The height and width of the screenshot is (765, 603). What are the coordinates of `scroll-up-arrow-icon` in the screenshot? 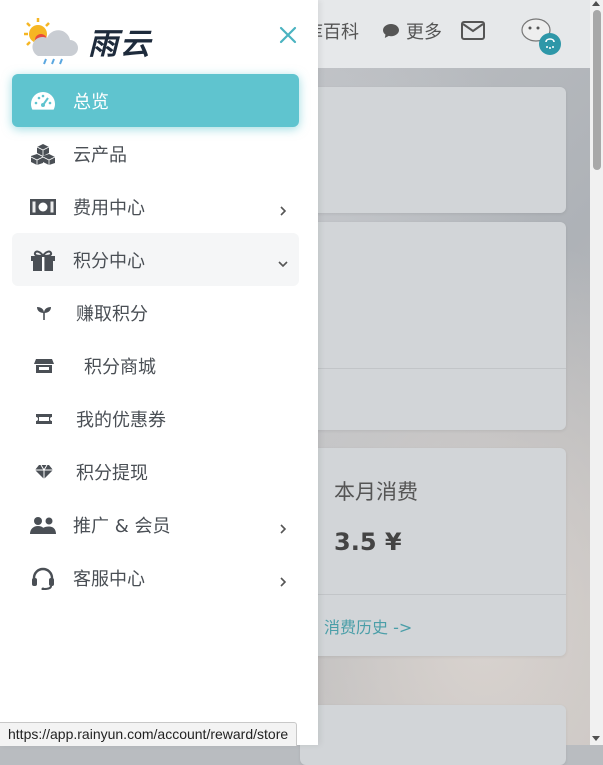 It's located at (596, 3).